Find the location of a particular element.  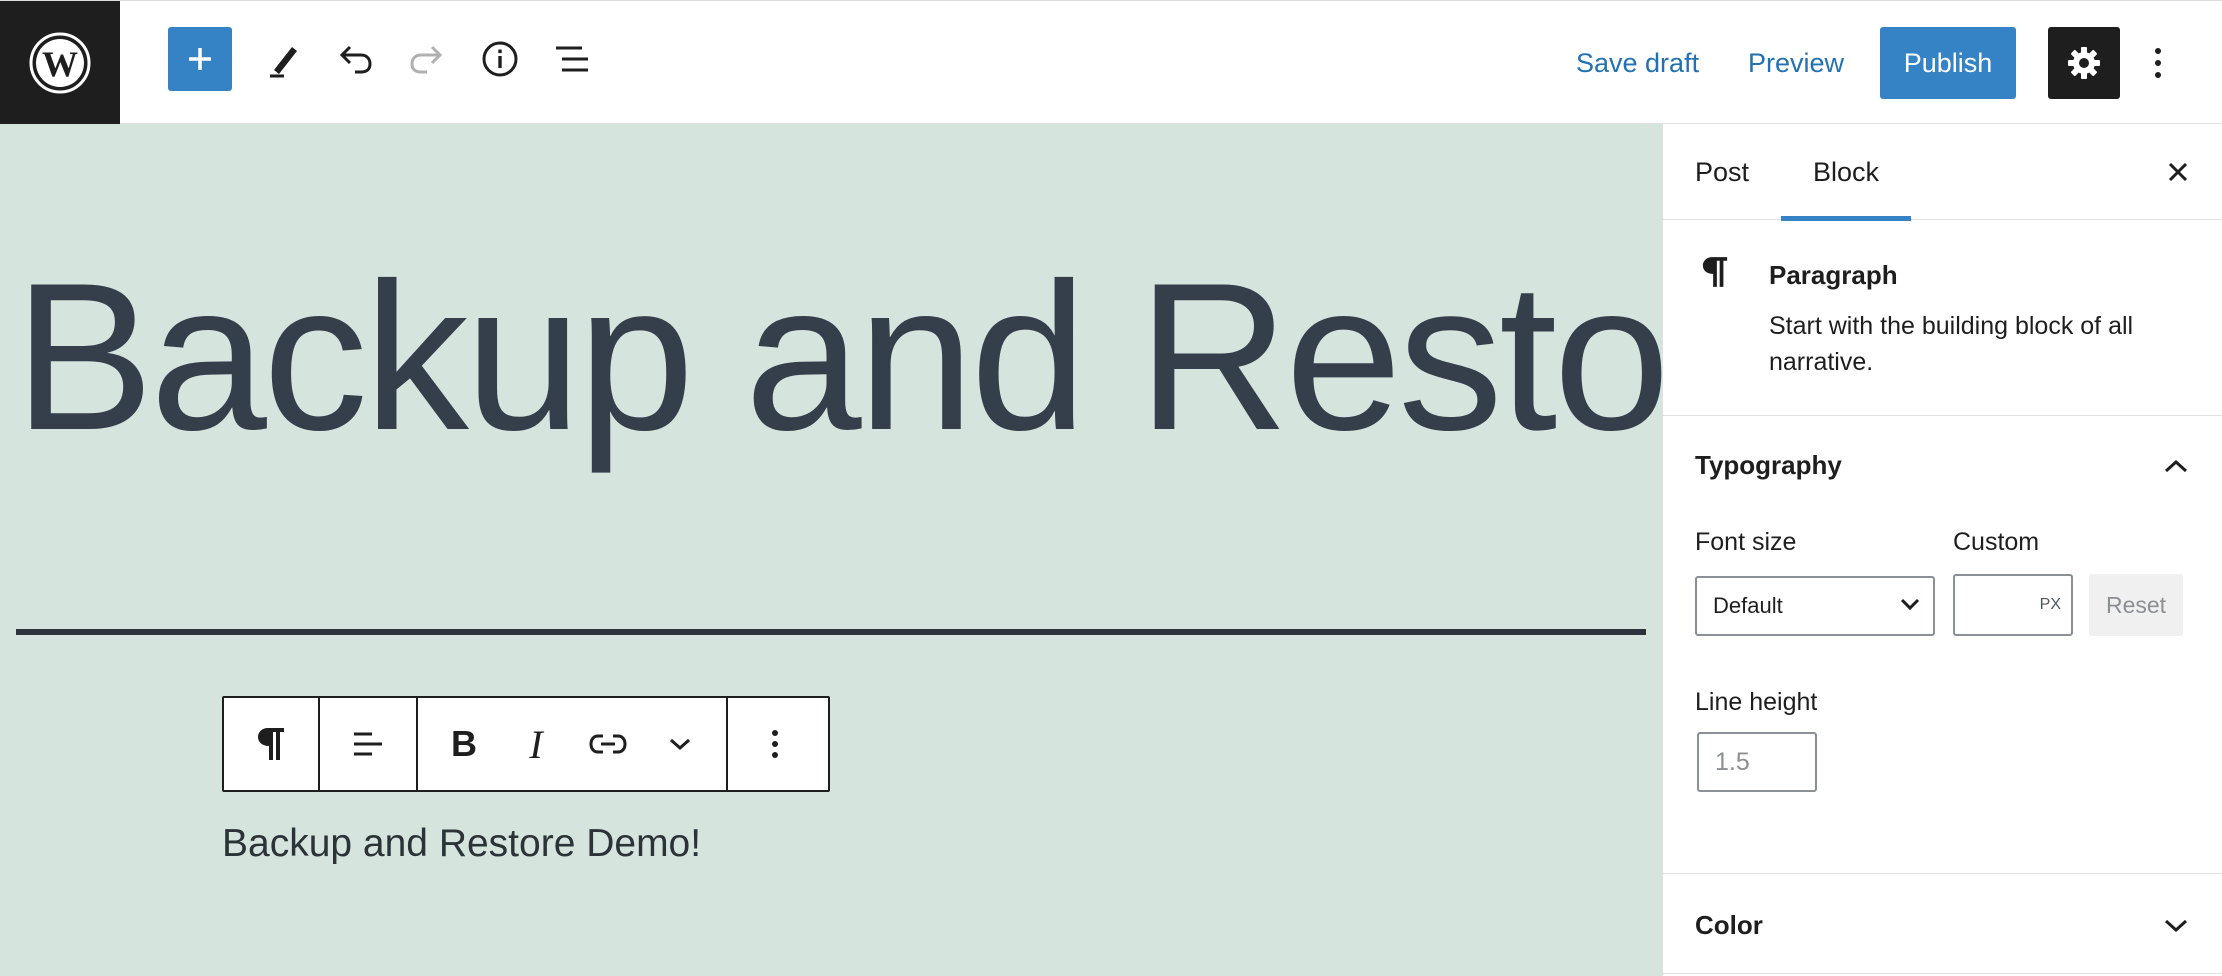

info-icon is located at coordinates (500, 59).